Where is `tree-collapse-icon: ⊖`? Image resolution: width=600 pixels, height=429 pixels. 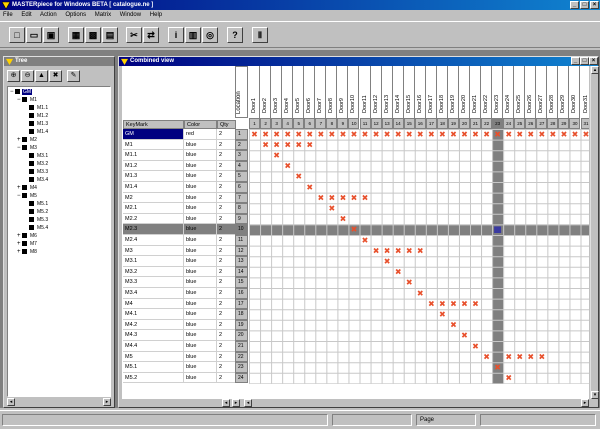
tree-collapse-icon: ⊖ is located at coordinates (27, 76).